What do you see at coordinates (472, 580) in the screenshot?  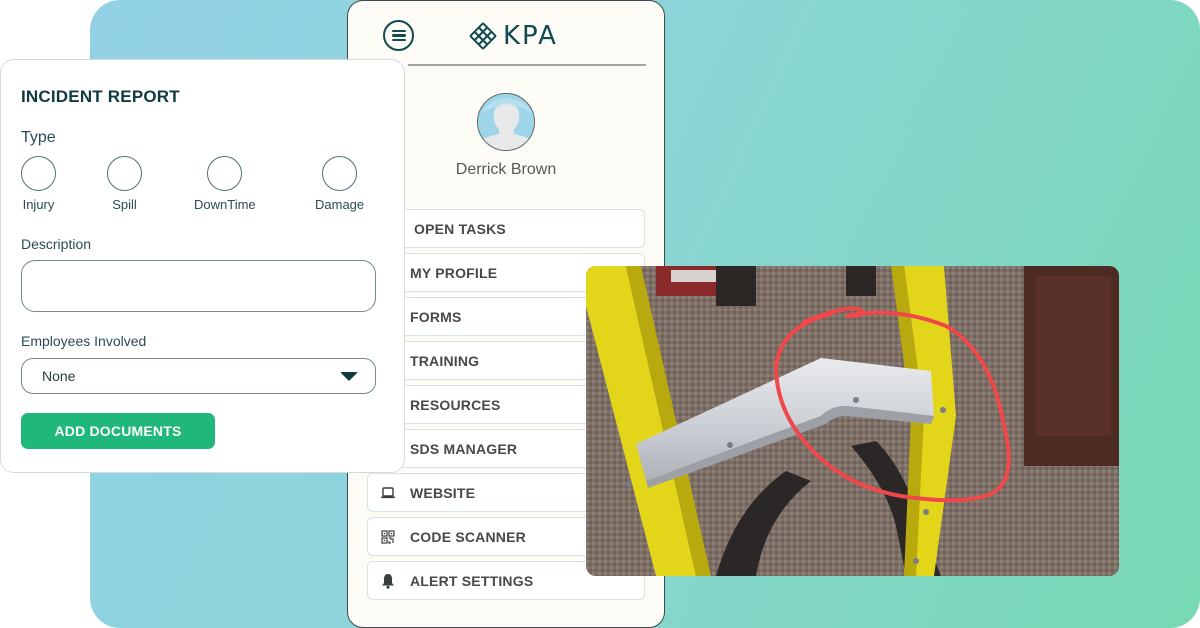 I see `nav-item-label: ALERT SETTINGS` at bounding box center [472, 580].